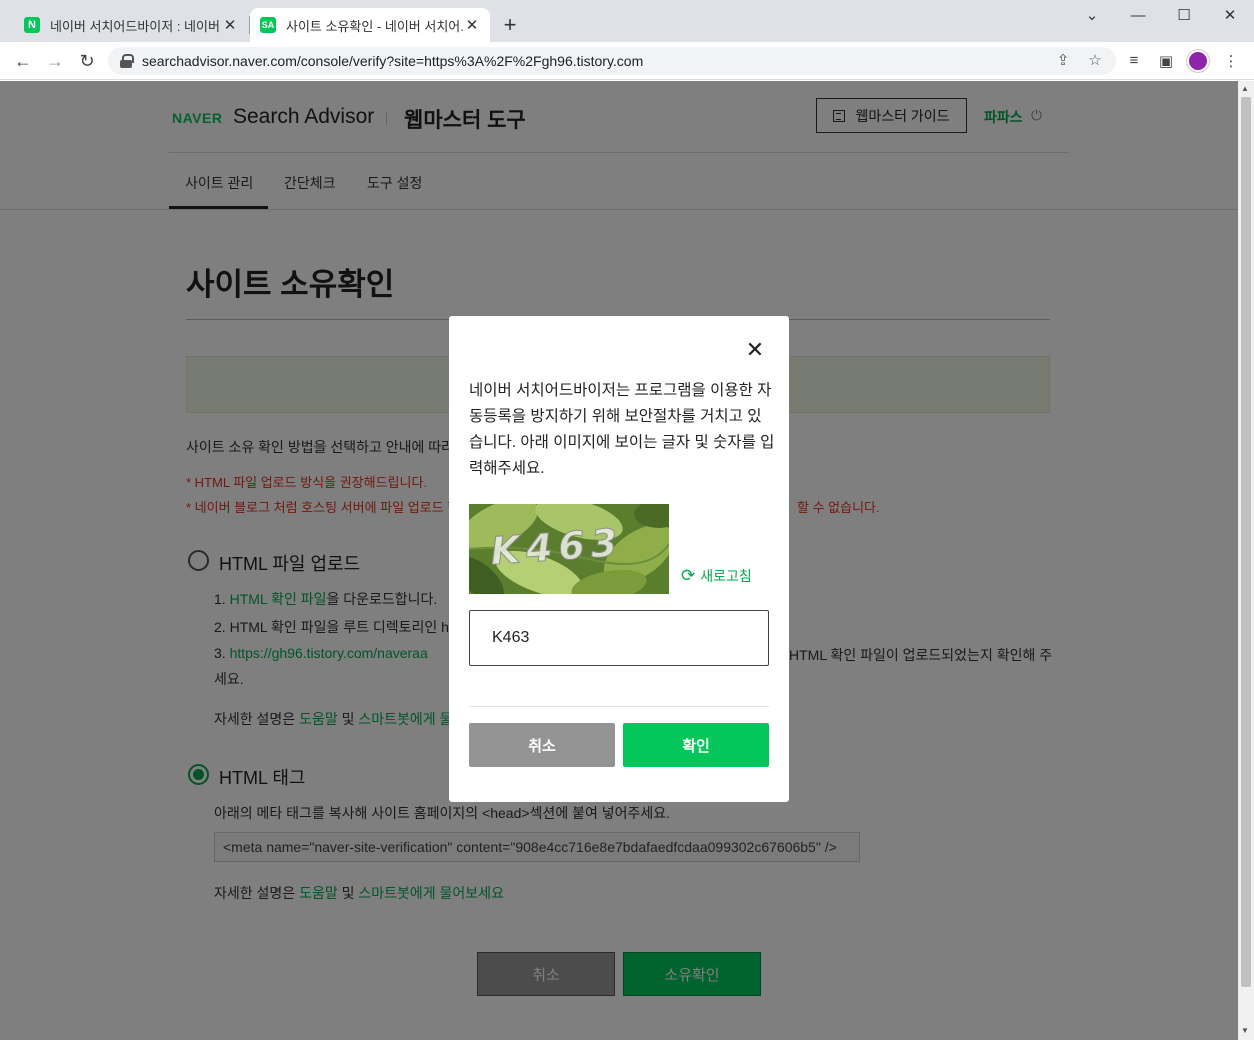  I want to click on modal-cancel-button: 취소, so click(542, 745).